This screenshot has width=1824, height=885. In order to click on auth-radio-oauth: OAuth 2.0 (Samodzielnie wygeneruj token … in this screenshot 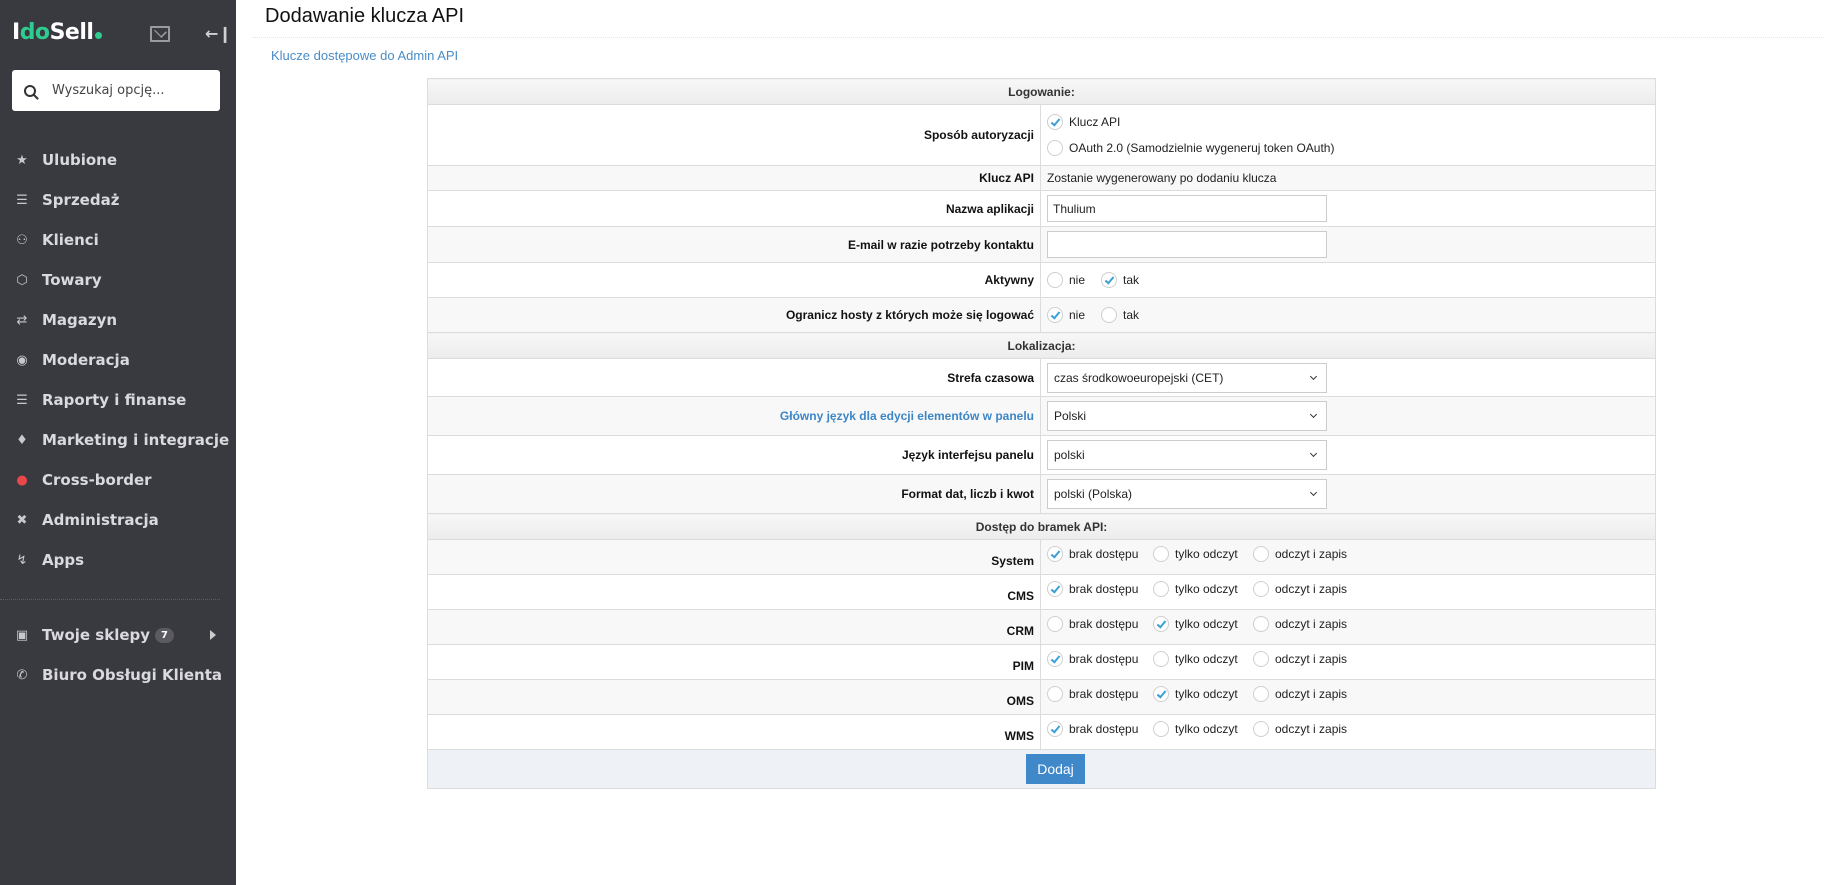, I will do `click(1190, 148)`.